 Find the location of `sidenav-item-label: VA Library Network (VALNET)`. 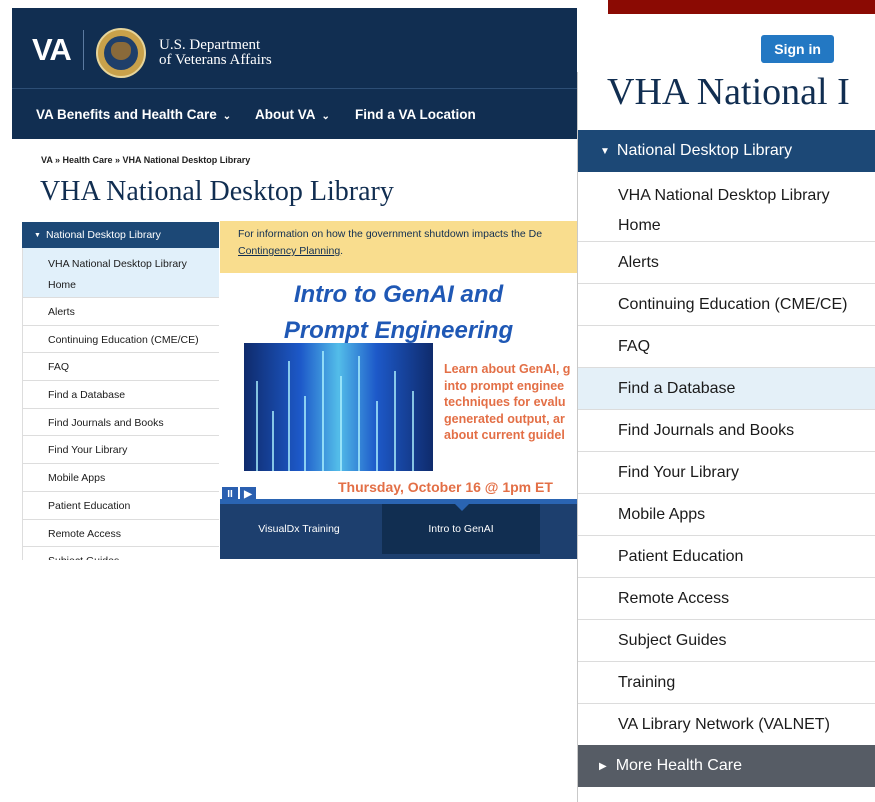

sidenav-item-label: VA Library Network (VALNET) is located at coordinates (724, 724).